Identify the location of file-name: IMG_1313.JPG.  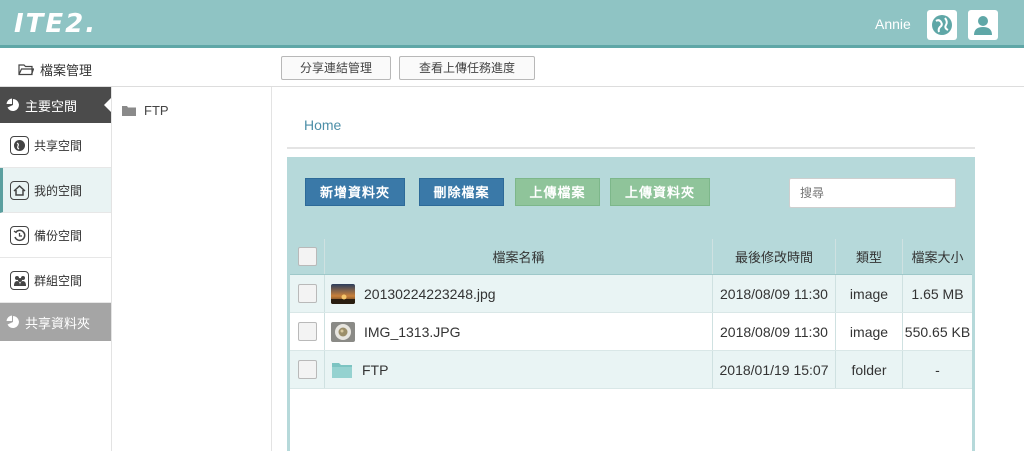
(412, 332).